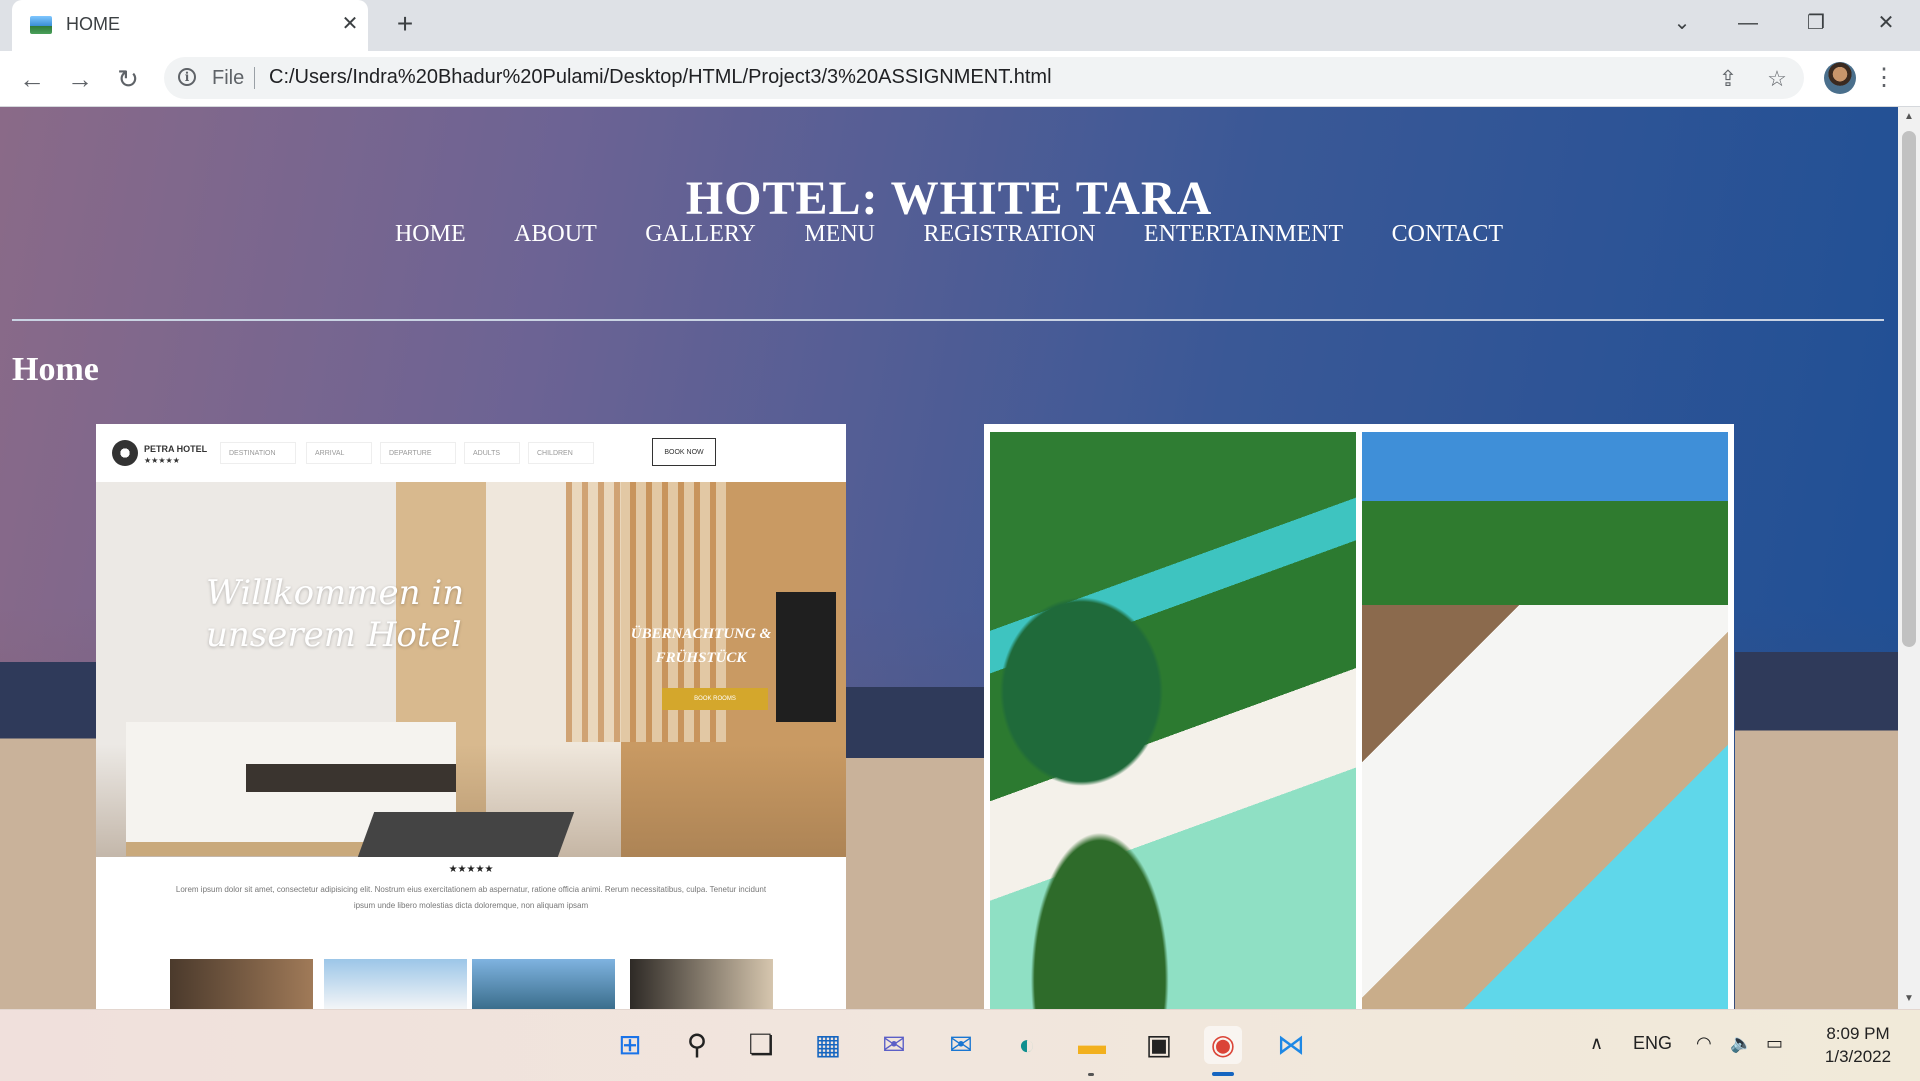 This screenshot has height=1081, width=1920. Describe the element at coordinates (561, 453) in the screenshot. I see `mockup-field: CHILDREN` at that location.